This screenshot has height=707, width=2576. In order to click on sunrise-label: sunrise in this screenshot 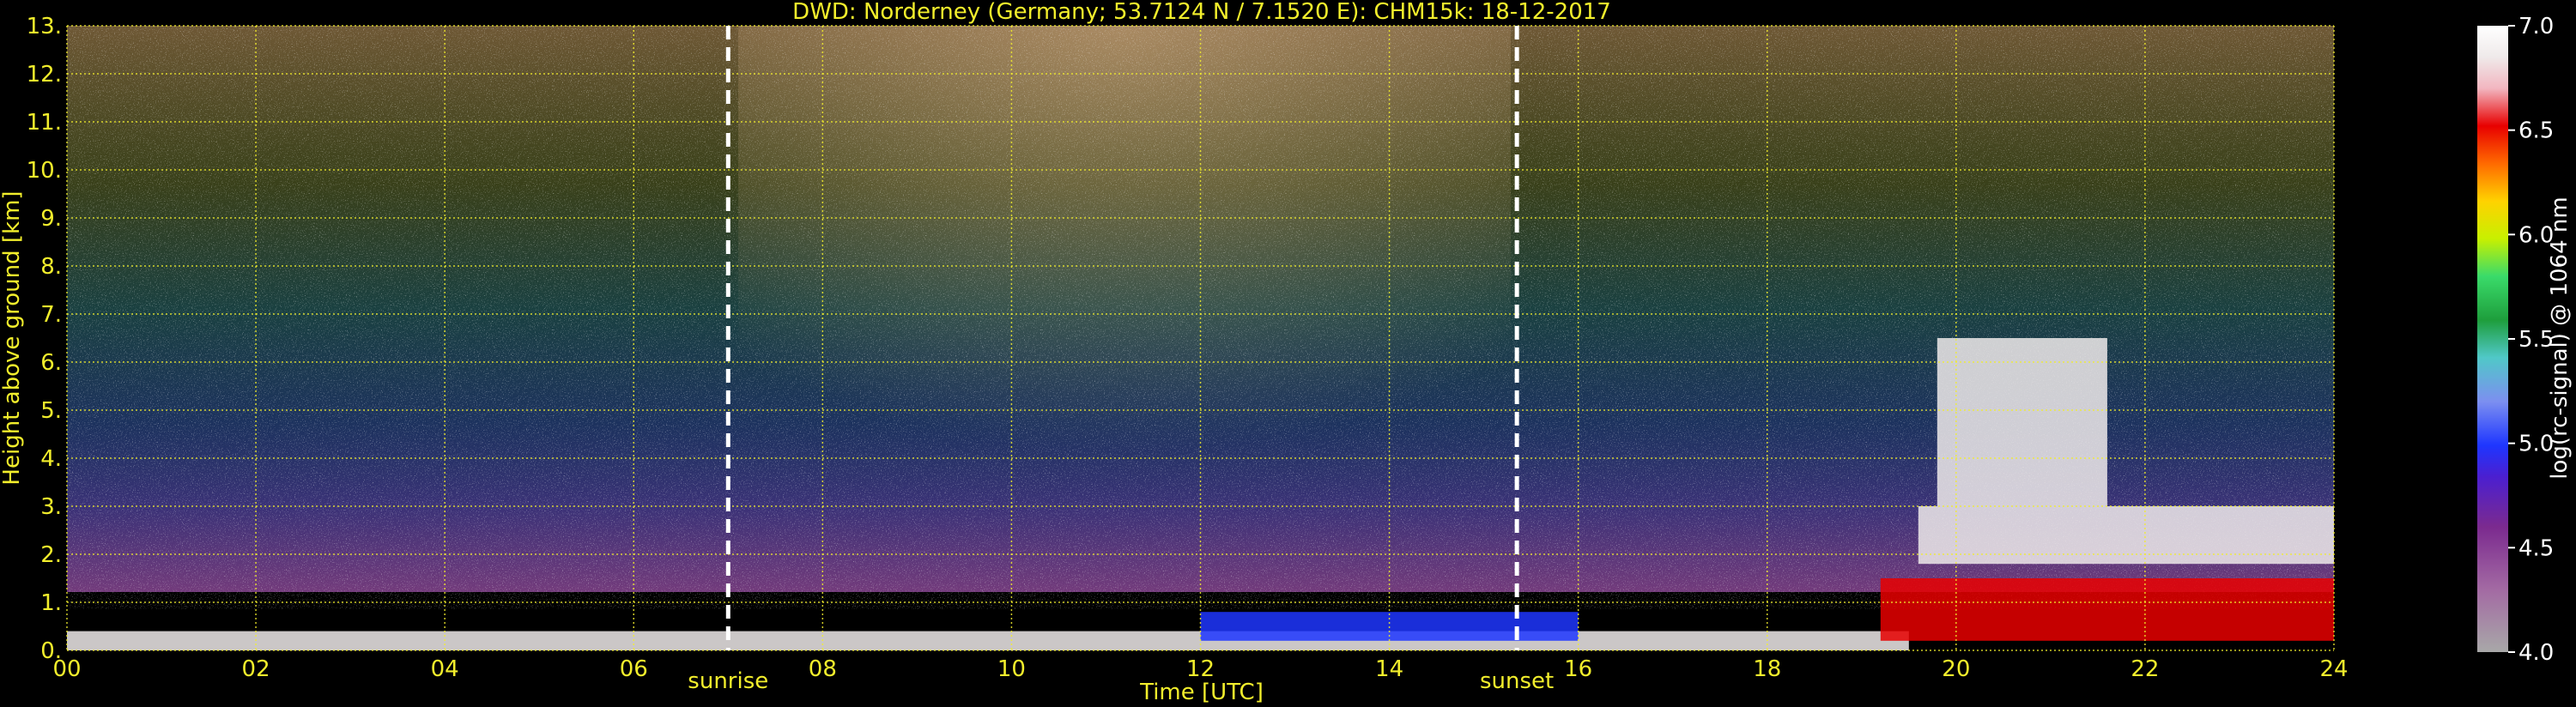, I will do `click(728, 681)`.